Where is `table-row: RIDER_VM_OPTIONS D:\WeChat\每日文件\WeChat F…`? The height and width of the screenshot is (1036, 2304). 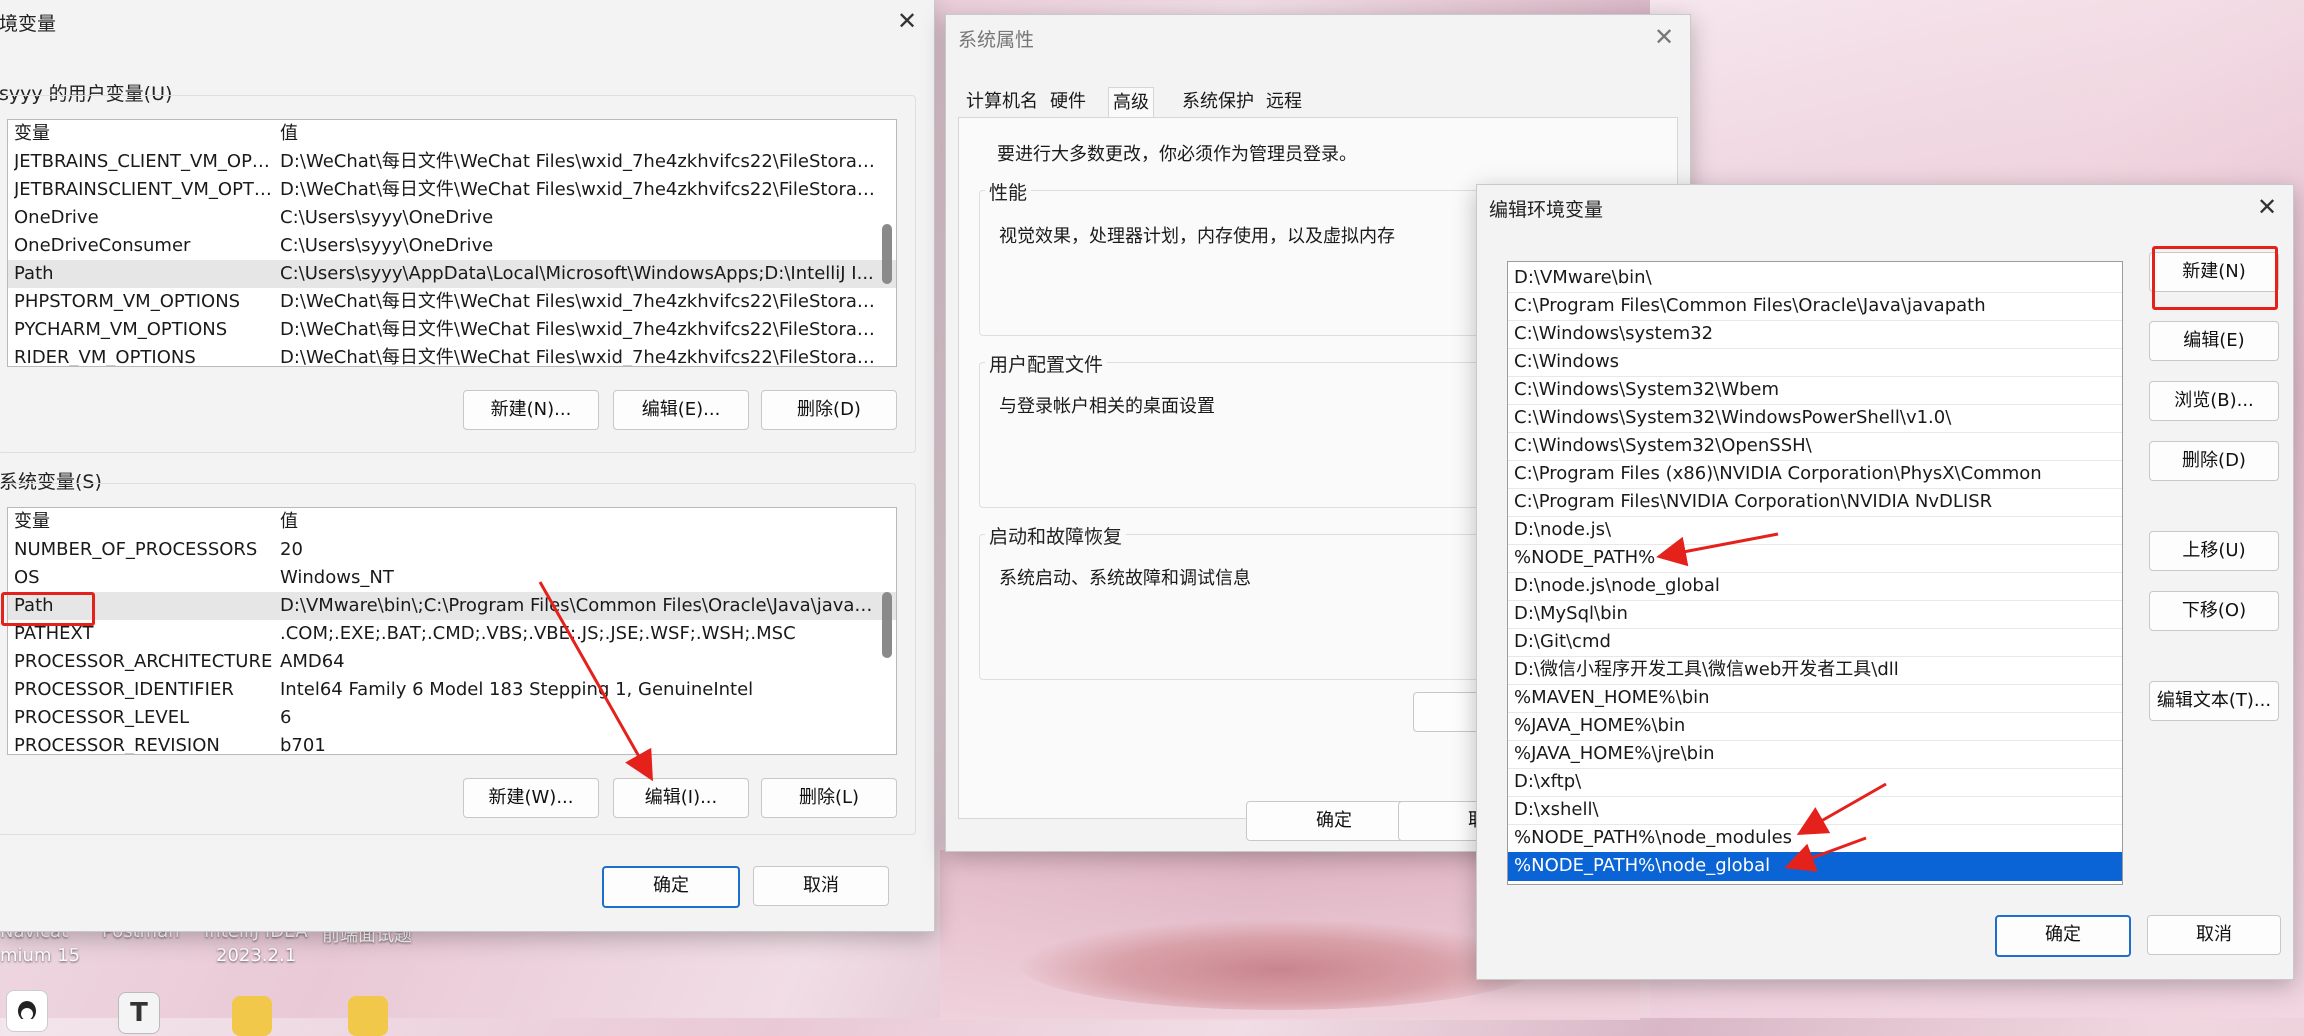
table-row: RIDER_VM_OPTIONS D:\WeChat\每日文件\WeChat F… is located at coordinates (452, 355).